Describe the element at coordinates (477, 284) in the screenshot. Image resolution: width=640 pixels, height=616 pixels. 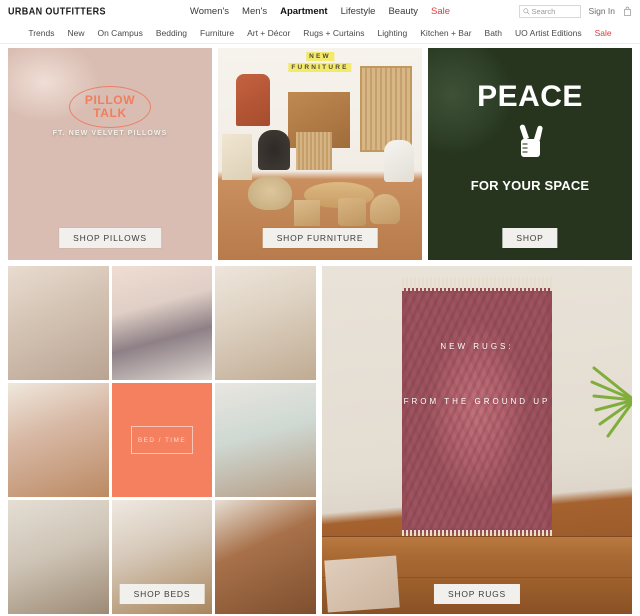
I see `rug-fringe-top` at that location.